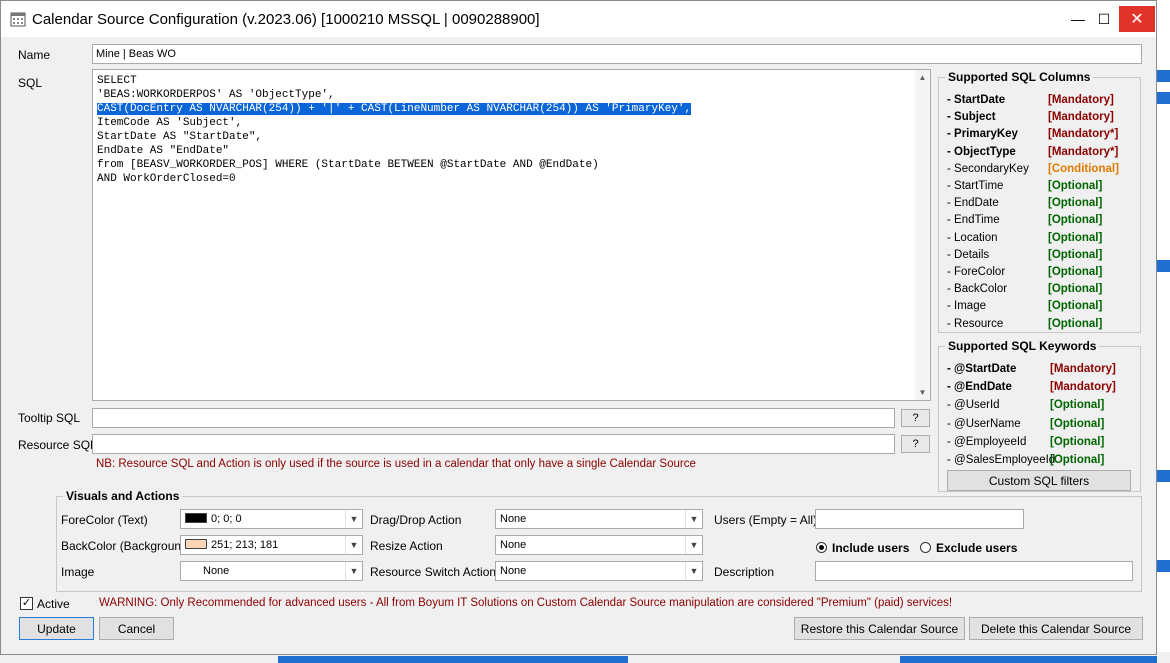  Describe the element at coordinates (493, 418) in the screenshot. I see `tooltip-sql-input` at that location.